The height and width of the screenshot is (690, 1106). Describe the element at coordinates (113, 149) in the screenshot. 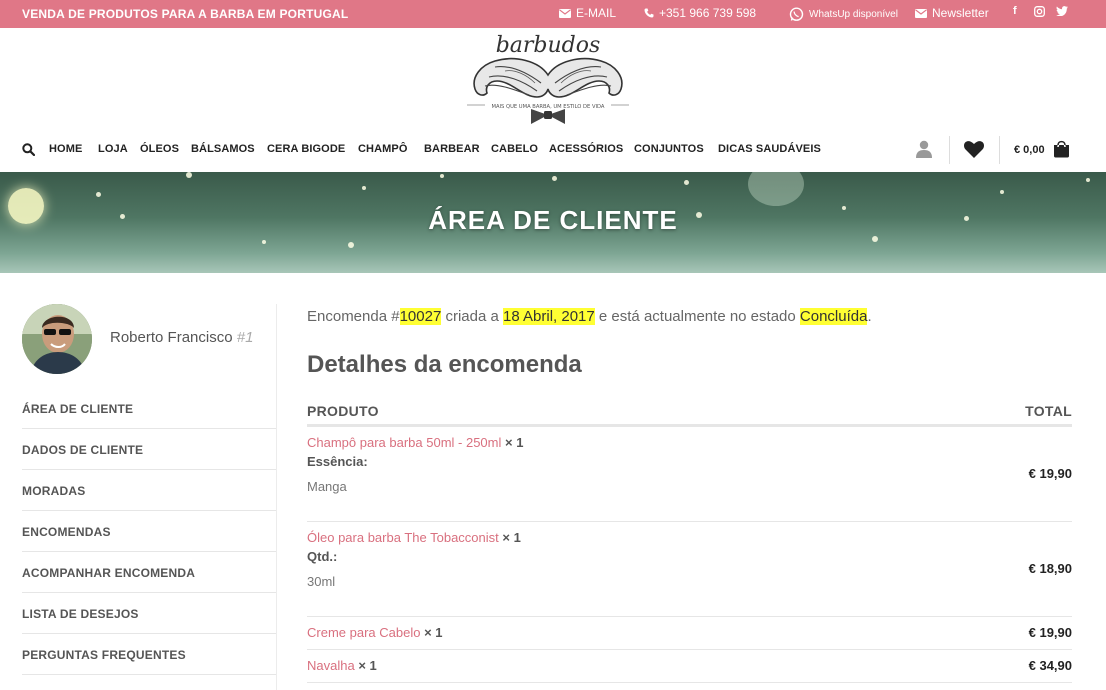

I see `nav-item-loja: LOJA` at that location.